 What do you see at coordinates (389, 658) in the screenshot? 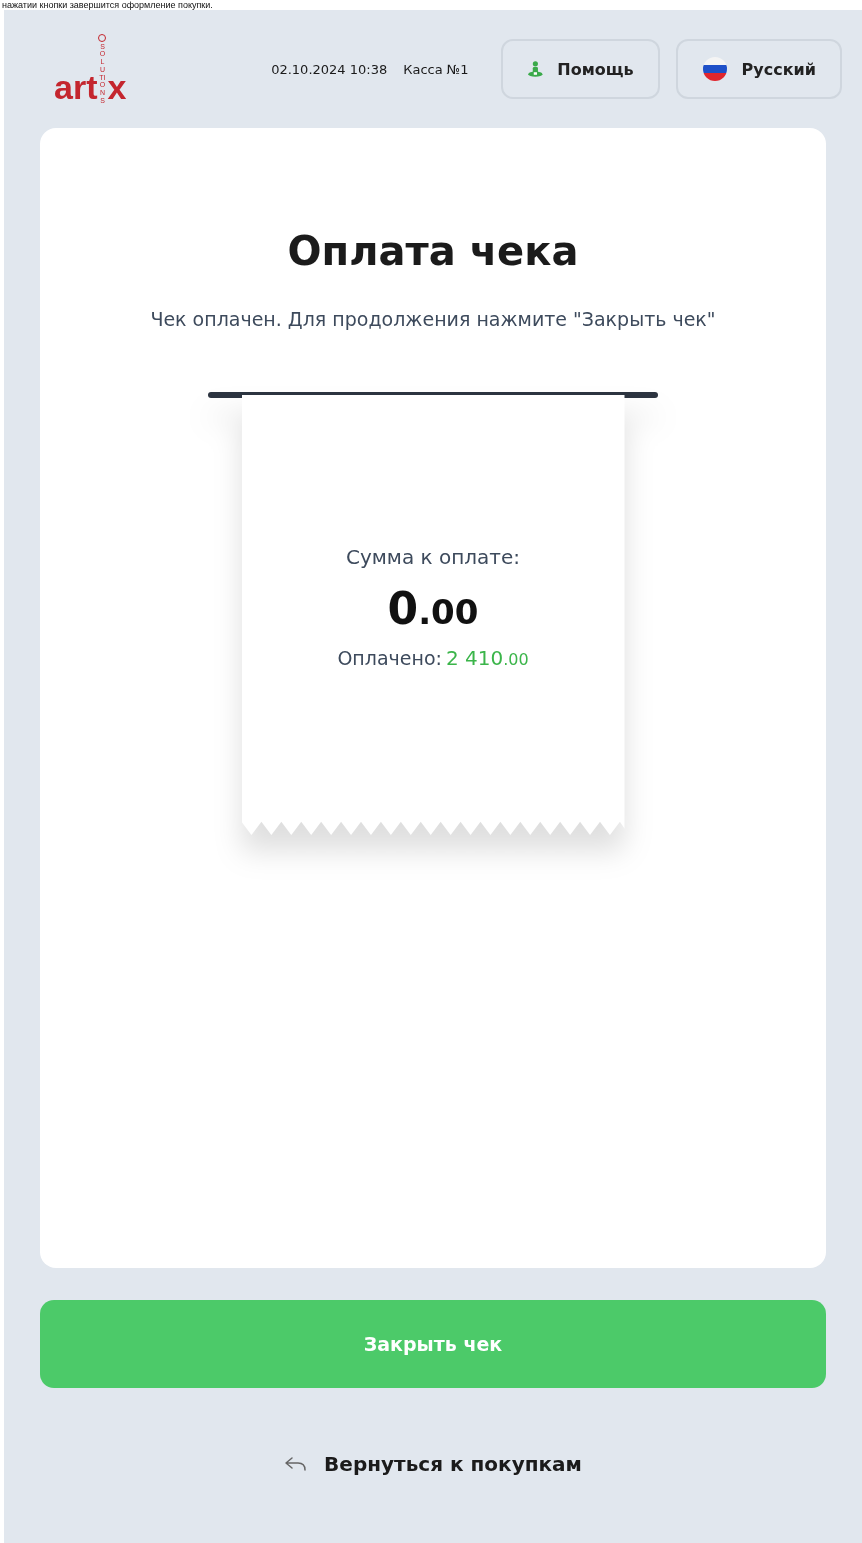
I see `paid-label: Оплачено:` at bounding box center [389, 658].